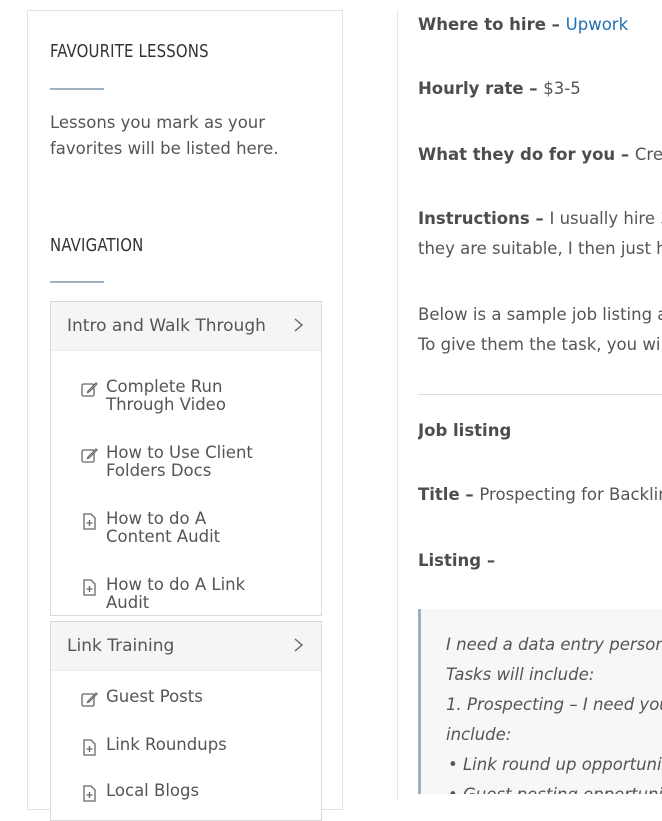 Image resolution: width=662 pixels, height=821 pixels. What do you see at coordinates (540, 154) in the screenshot?
I see `what-they-do-line: What they do for you – Creat` at bounding box center [540, 154].